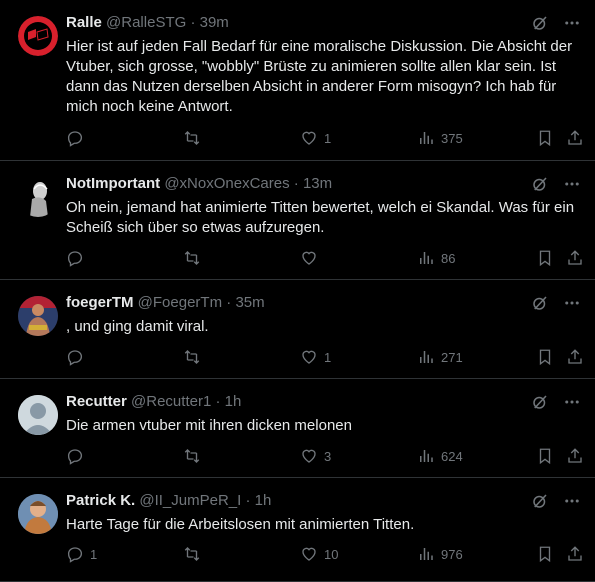 This screenshot has width=595, height=582. I want to click on display-name: NotImportant, so click(113, 183).